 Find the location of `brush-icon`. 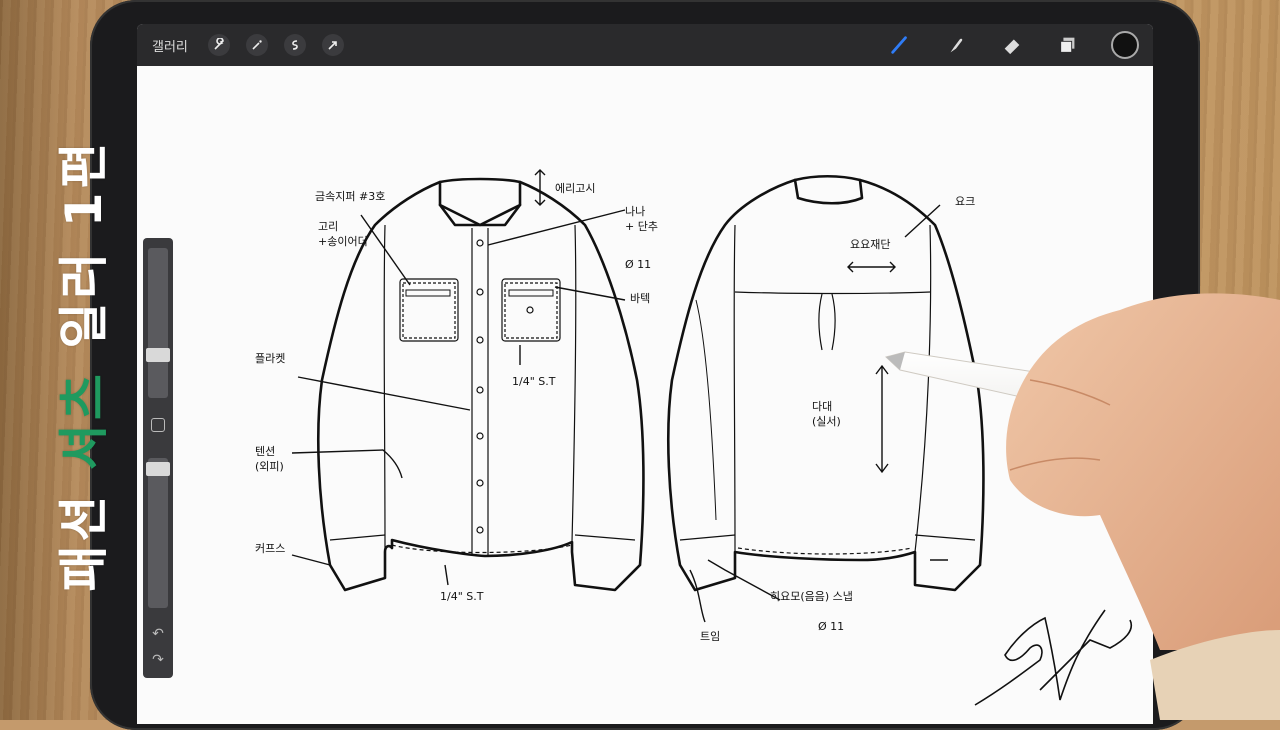

brush-icon is located at coordinates (900, 45).